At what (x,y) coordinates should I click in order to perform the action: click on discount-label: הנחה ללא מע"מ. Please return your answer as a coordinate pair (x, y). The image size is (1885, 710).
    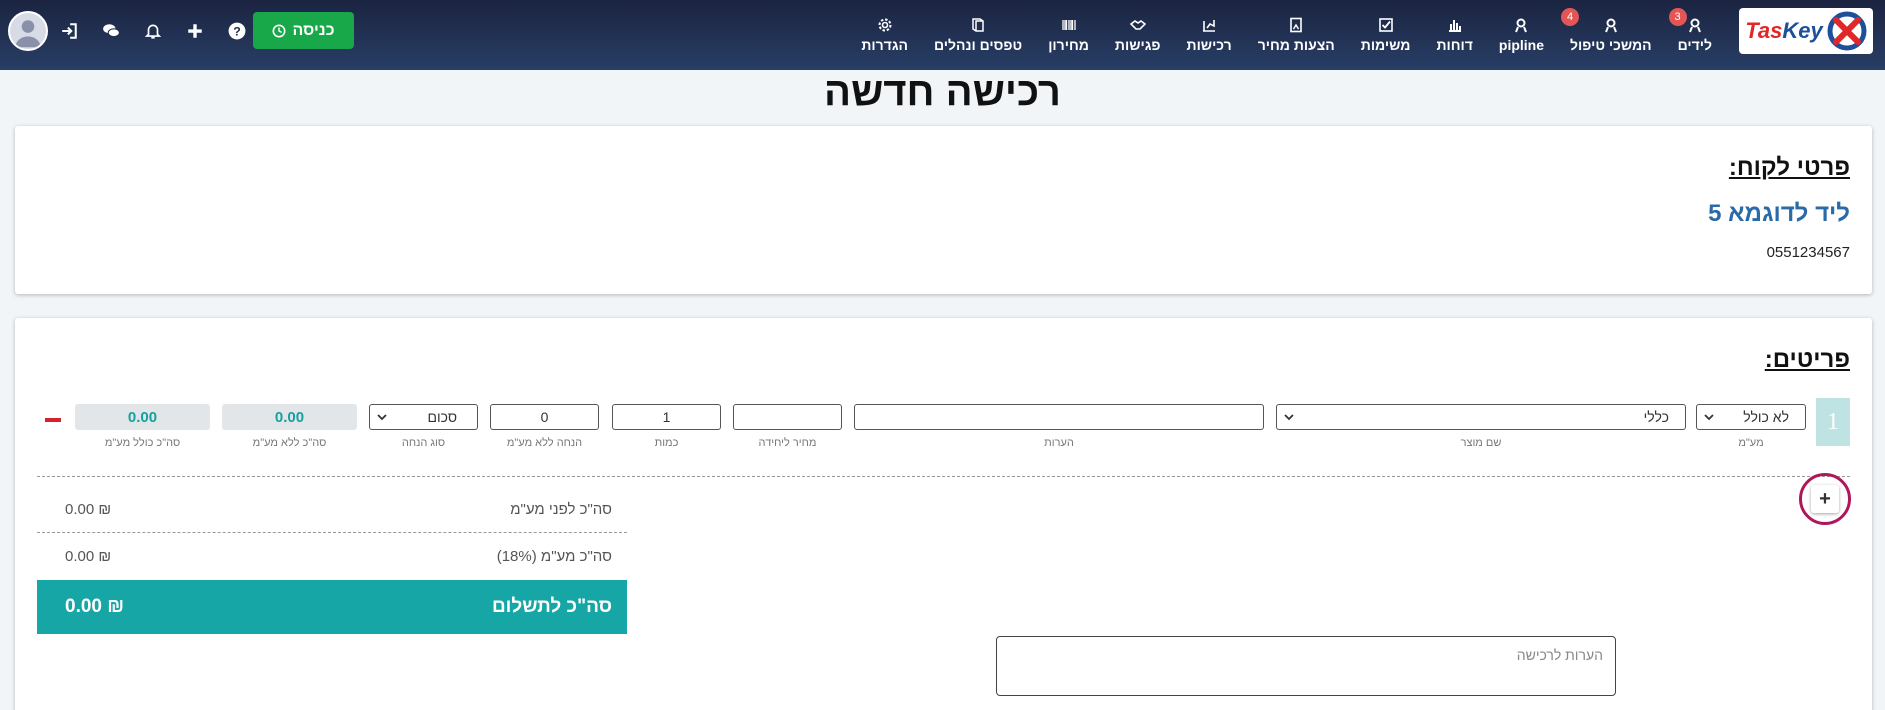
    Looking at the image, I should click on (544, 443).